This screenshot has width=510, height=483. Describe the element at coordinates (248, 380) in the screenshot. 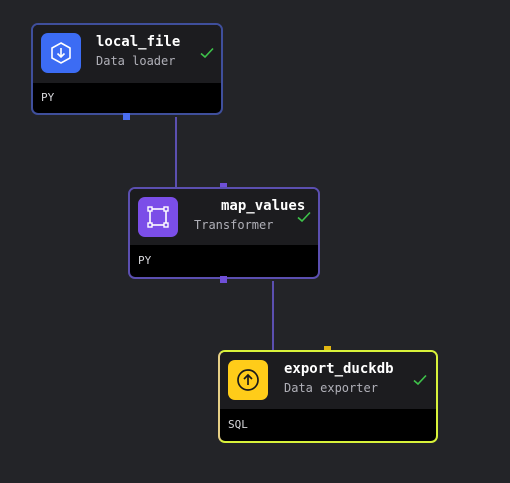

I see `upload-arrow-icon` at that location.